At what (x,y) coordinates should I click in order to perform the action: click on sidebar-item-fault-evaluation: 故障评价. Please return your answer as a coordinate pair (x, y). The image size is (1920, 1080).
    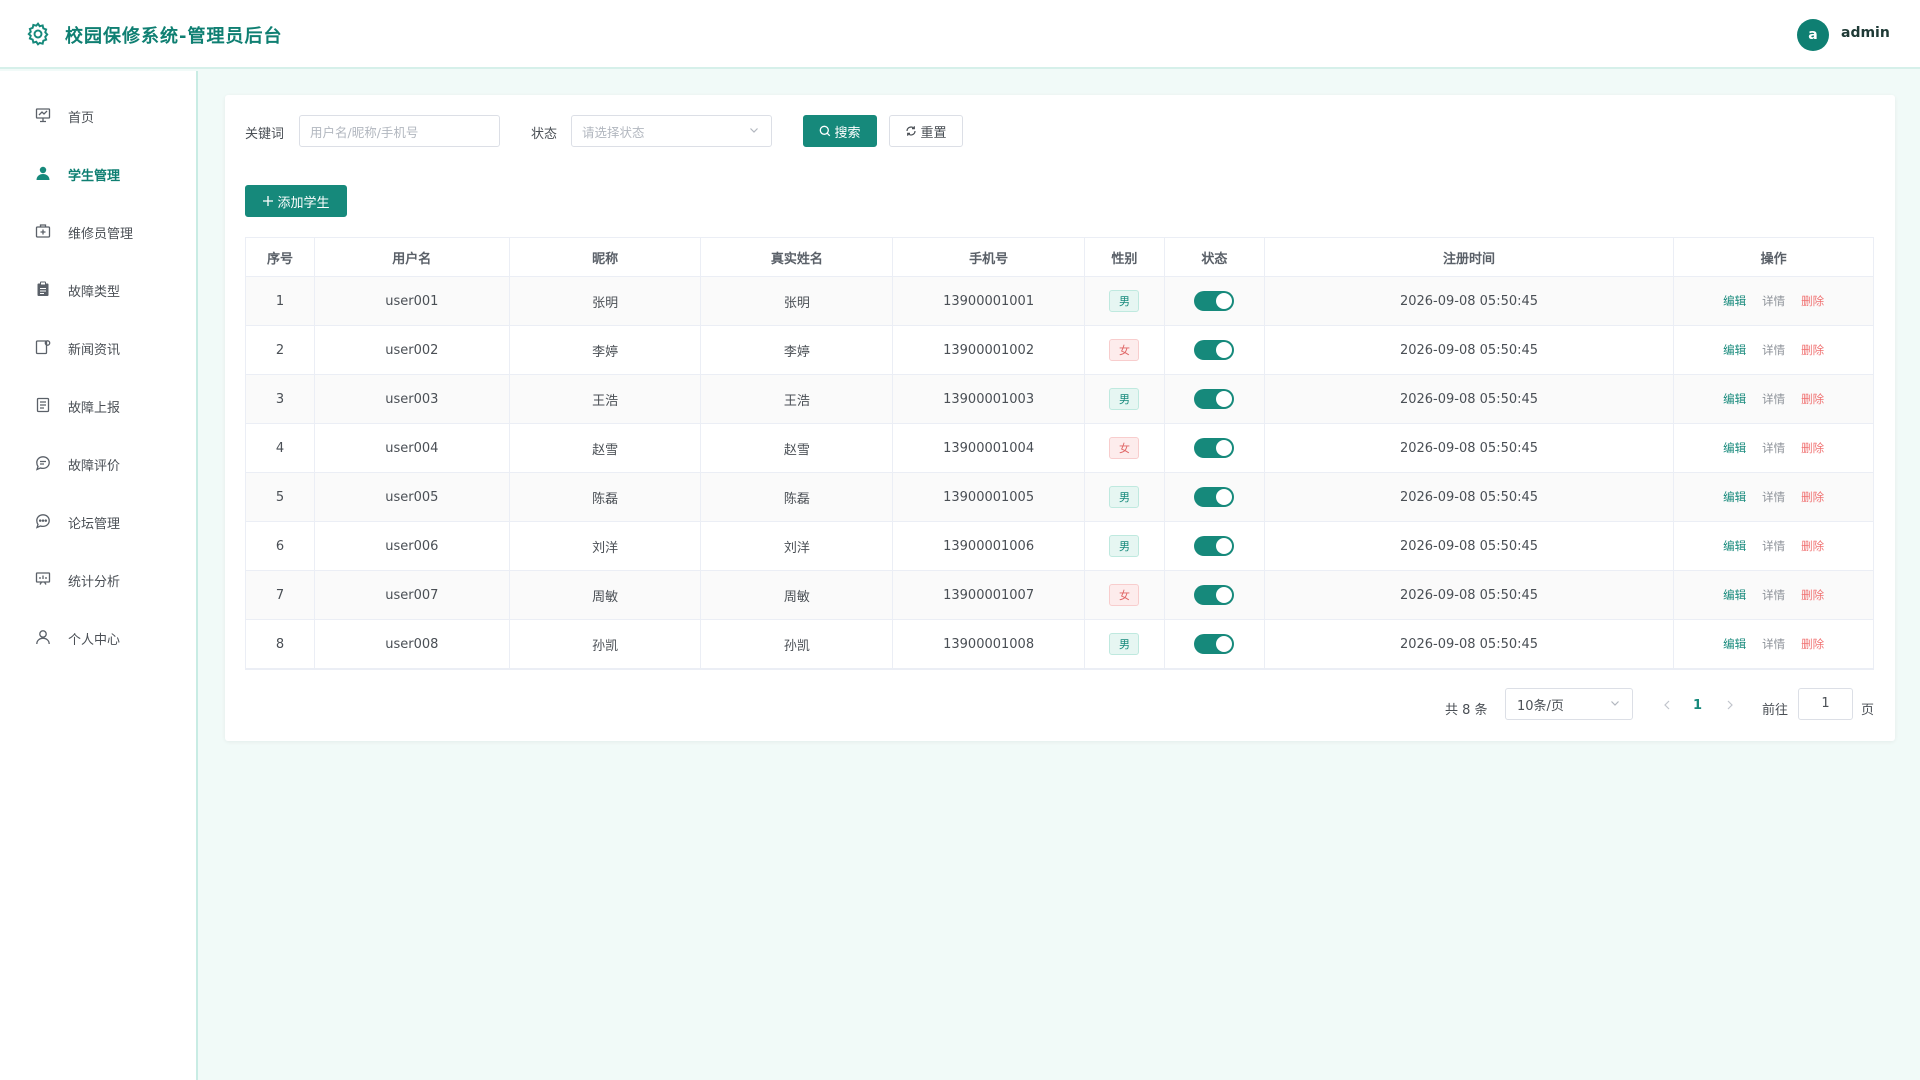
    Looking at the image, I should click on (98, 463).